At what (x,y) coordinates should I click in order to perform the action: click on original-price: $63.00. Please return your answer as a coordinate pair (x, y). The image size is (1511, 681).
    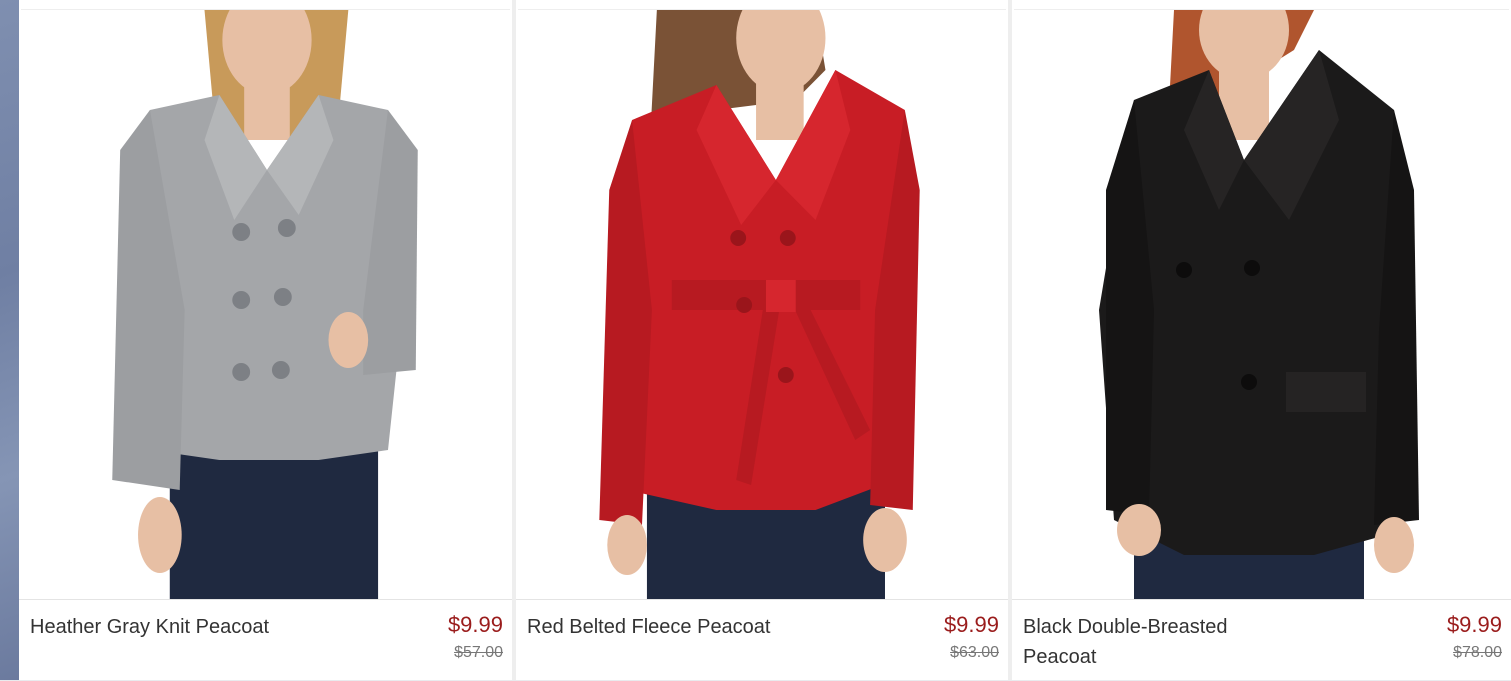
    Looking at the image, I should click on (974, 652).